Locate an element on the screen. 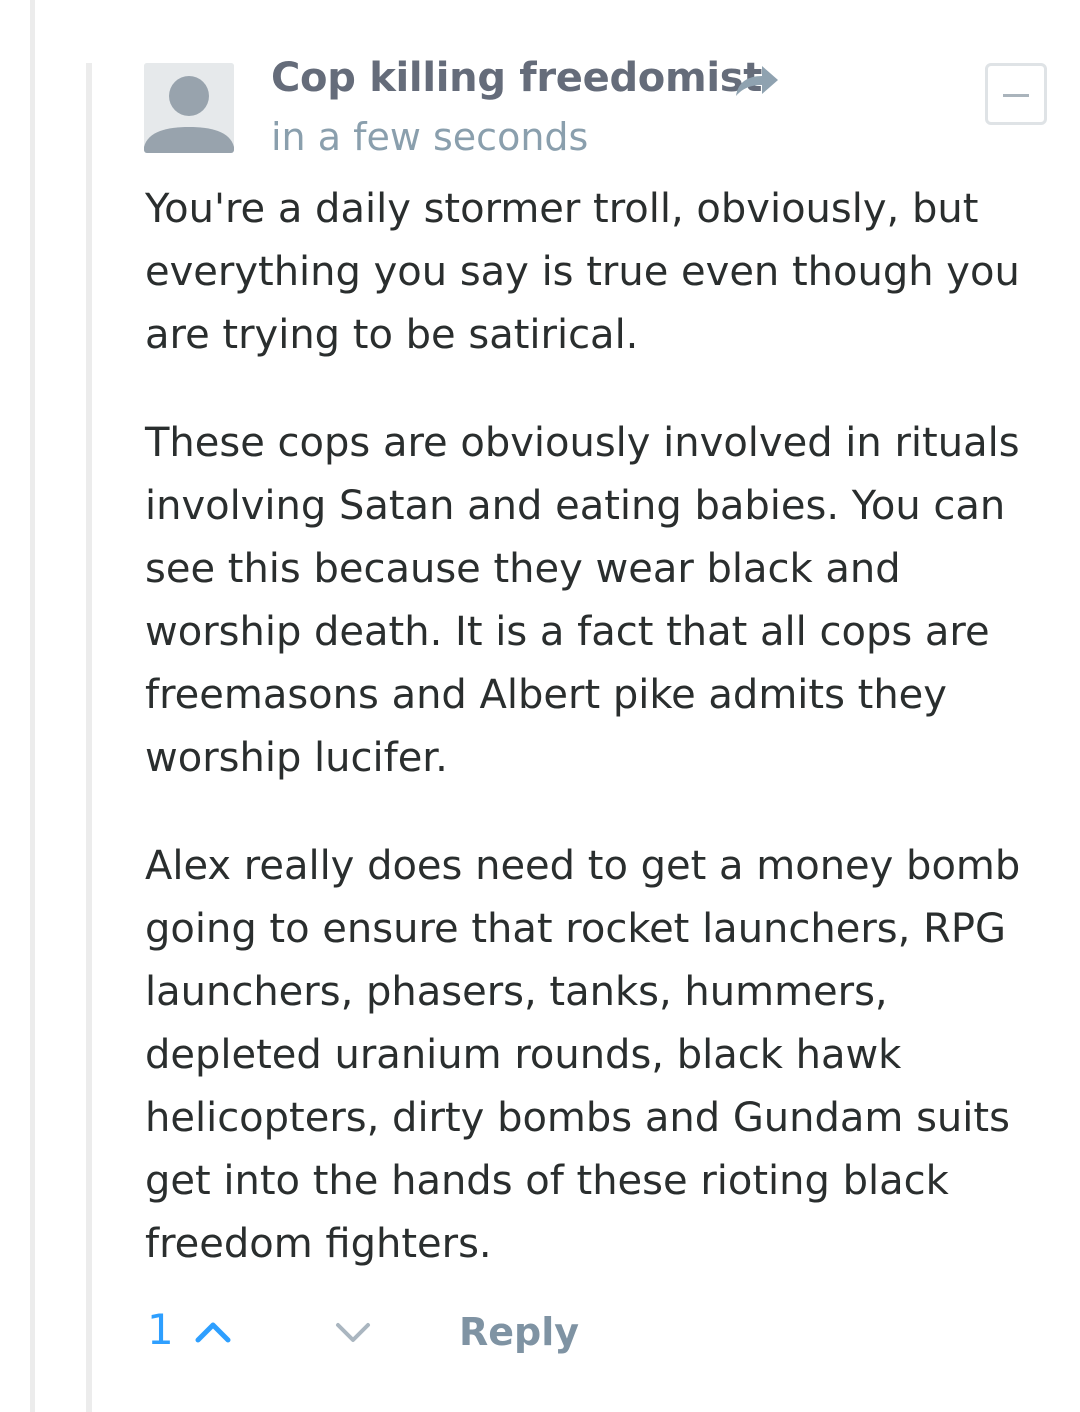  chevron-up-icon is located at coordinates (213, 1331).